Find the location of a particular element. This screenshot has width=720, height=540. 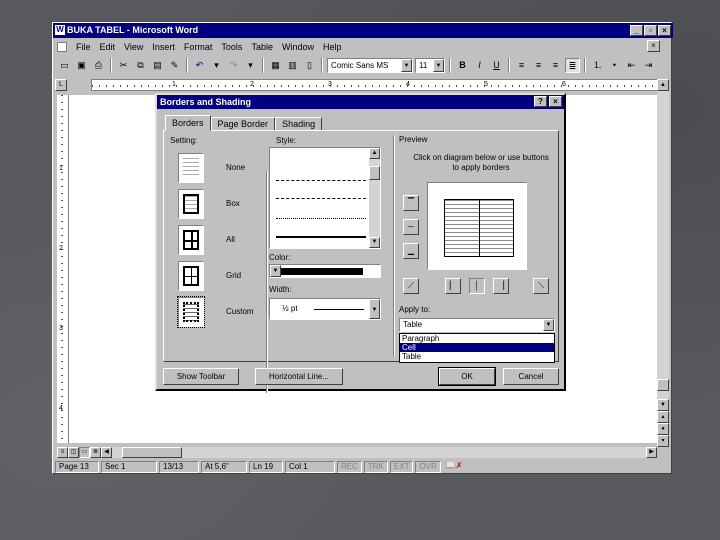

preview-table is located at coordinates (479, 228).